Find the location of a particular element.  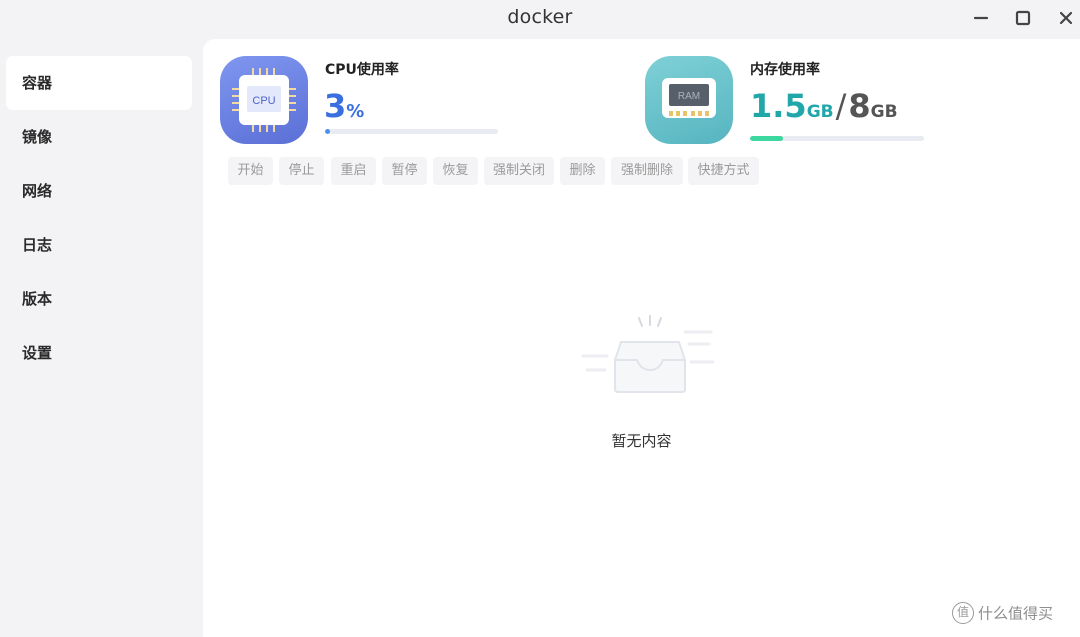

cpu-progress-bar is located at coordinates (411, 131).